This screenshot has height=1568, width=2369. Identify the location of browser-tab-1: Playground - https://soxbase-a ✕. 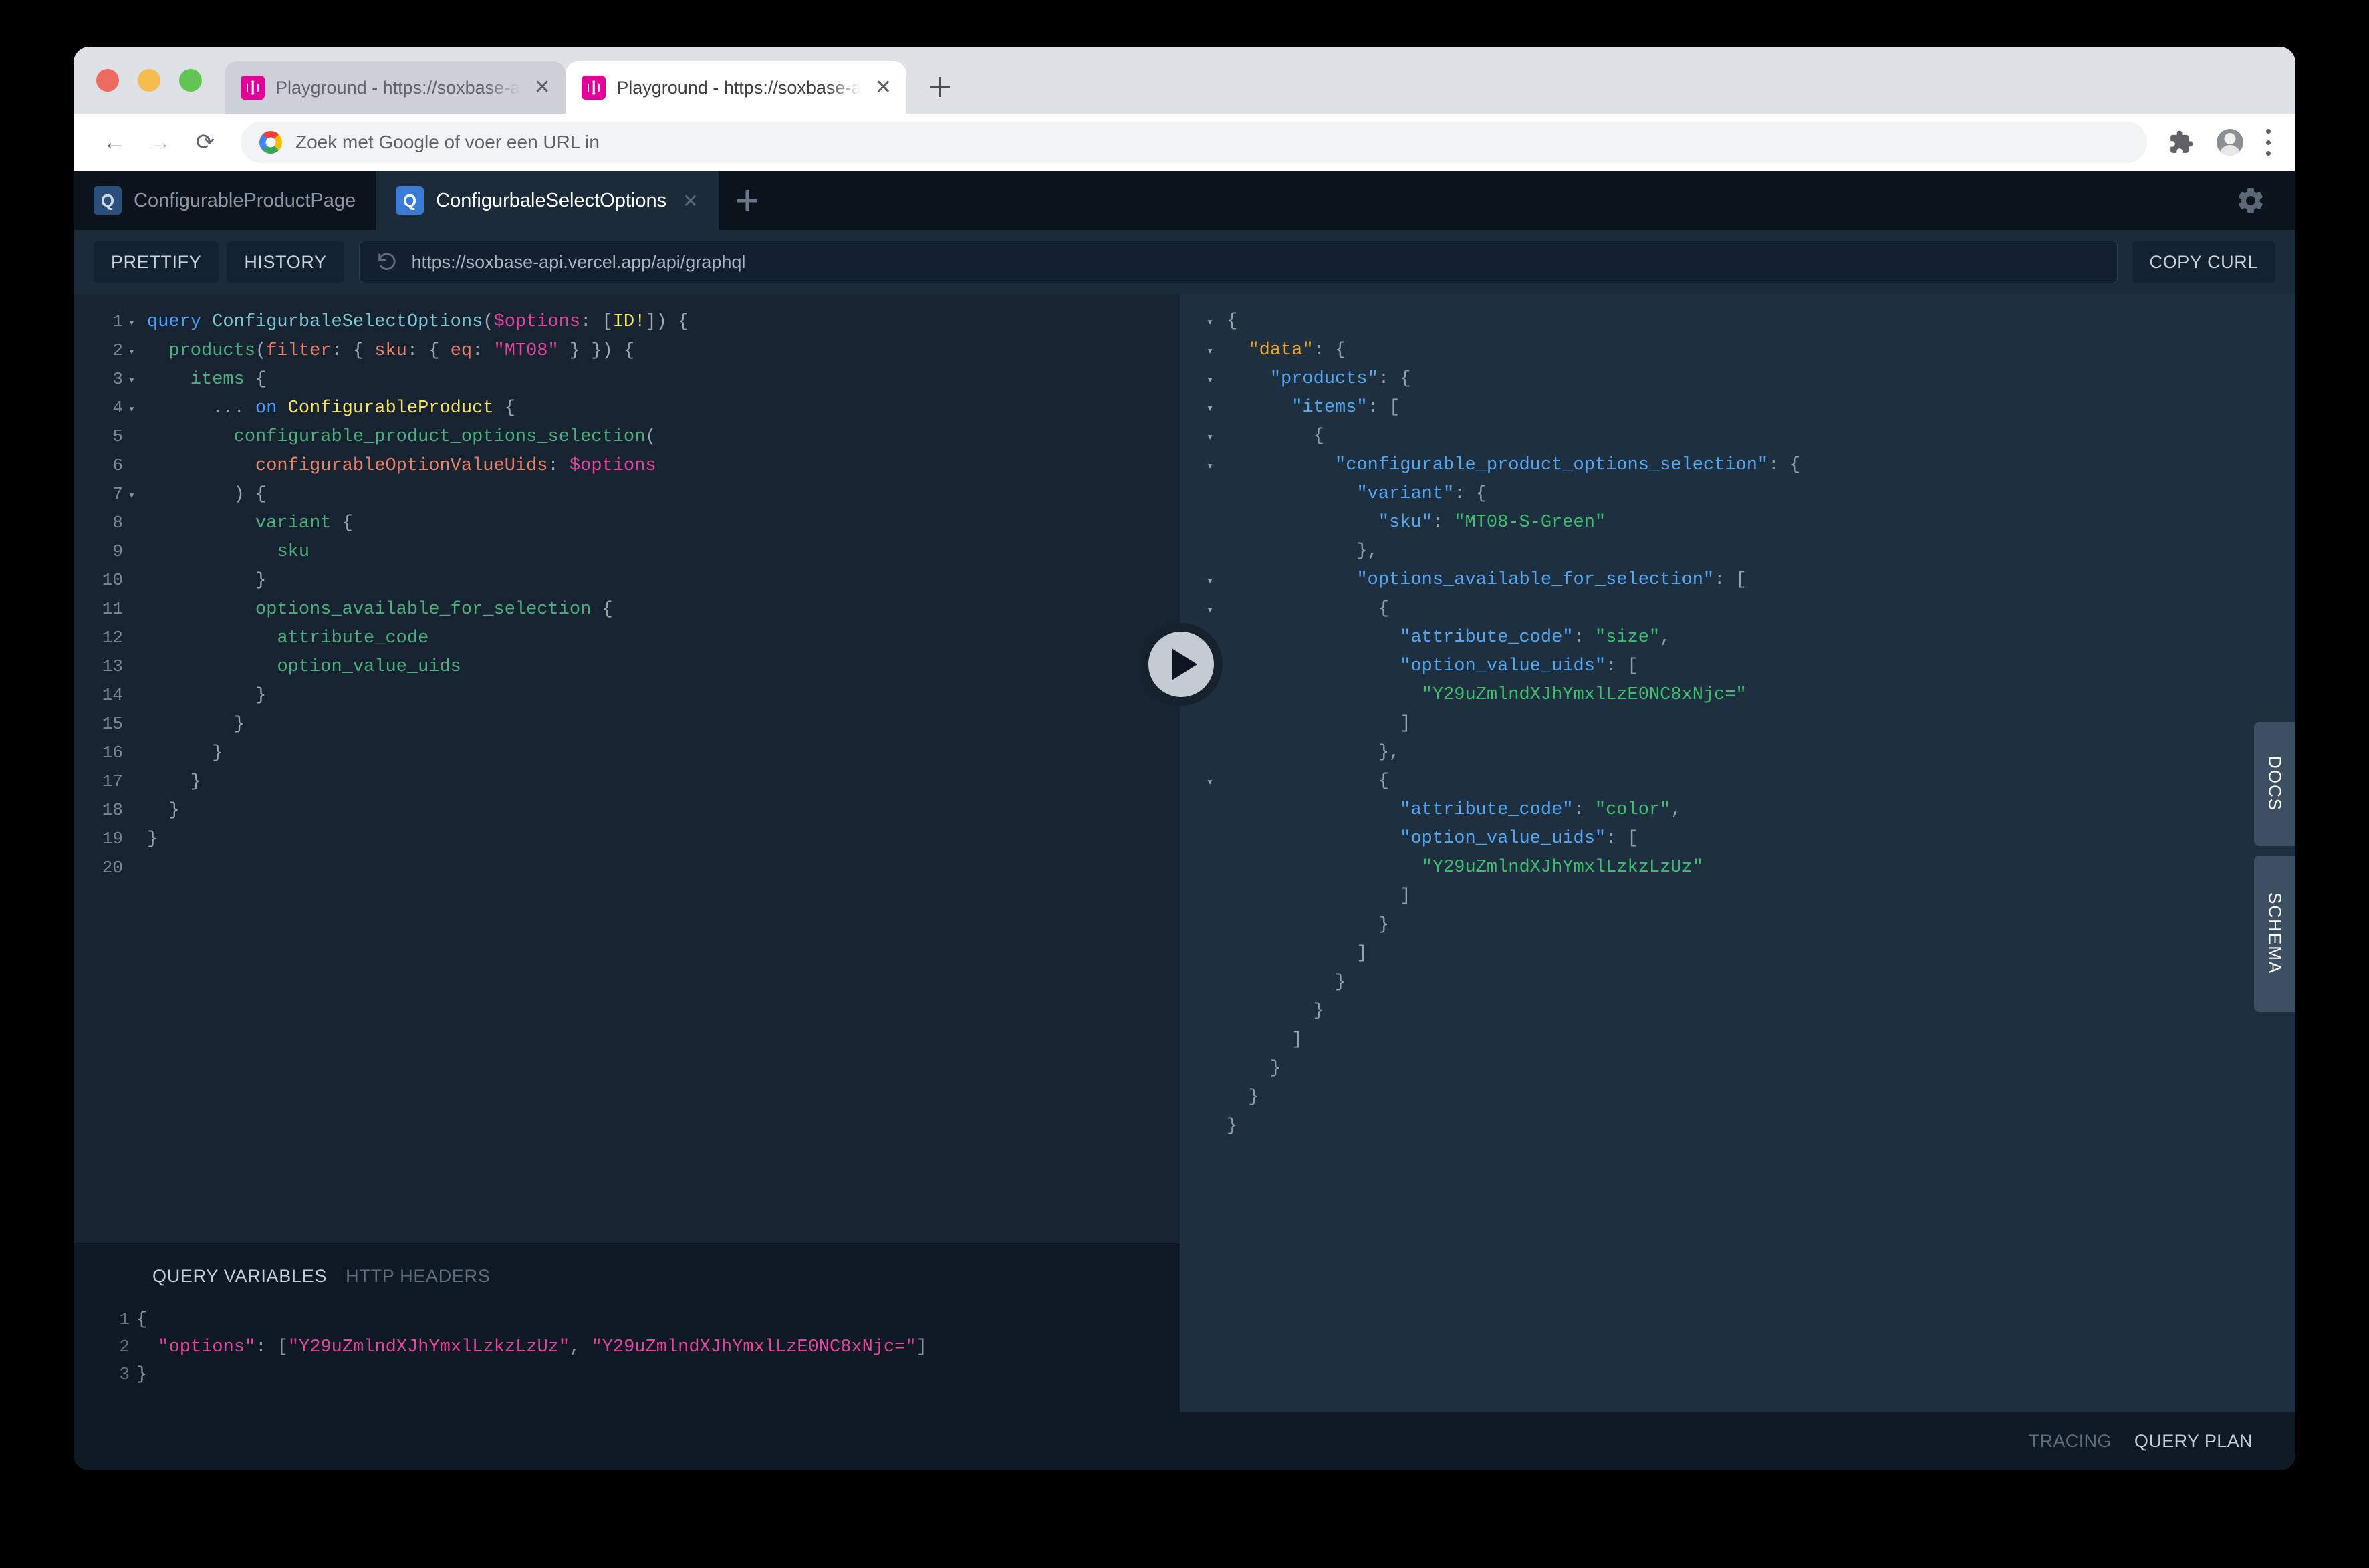
(395, 88).